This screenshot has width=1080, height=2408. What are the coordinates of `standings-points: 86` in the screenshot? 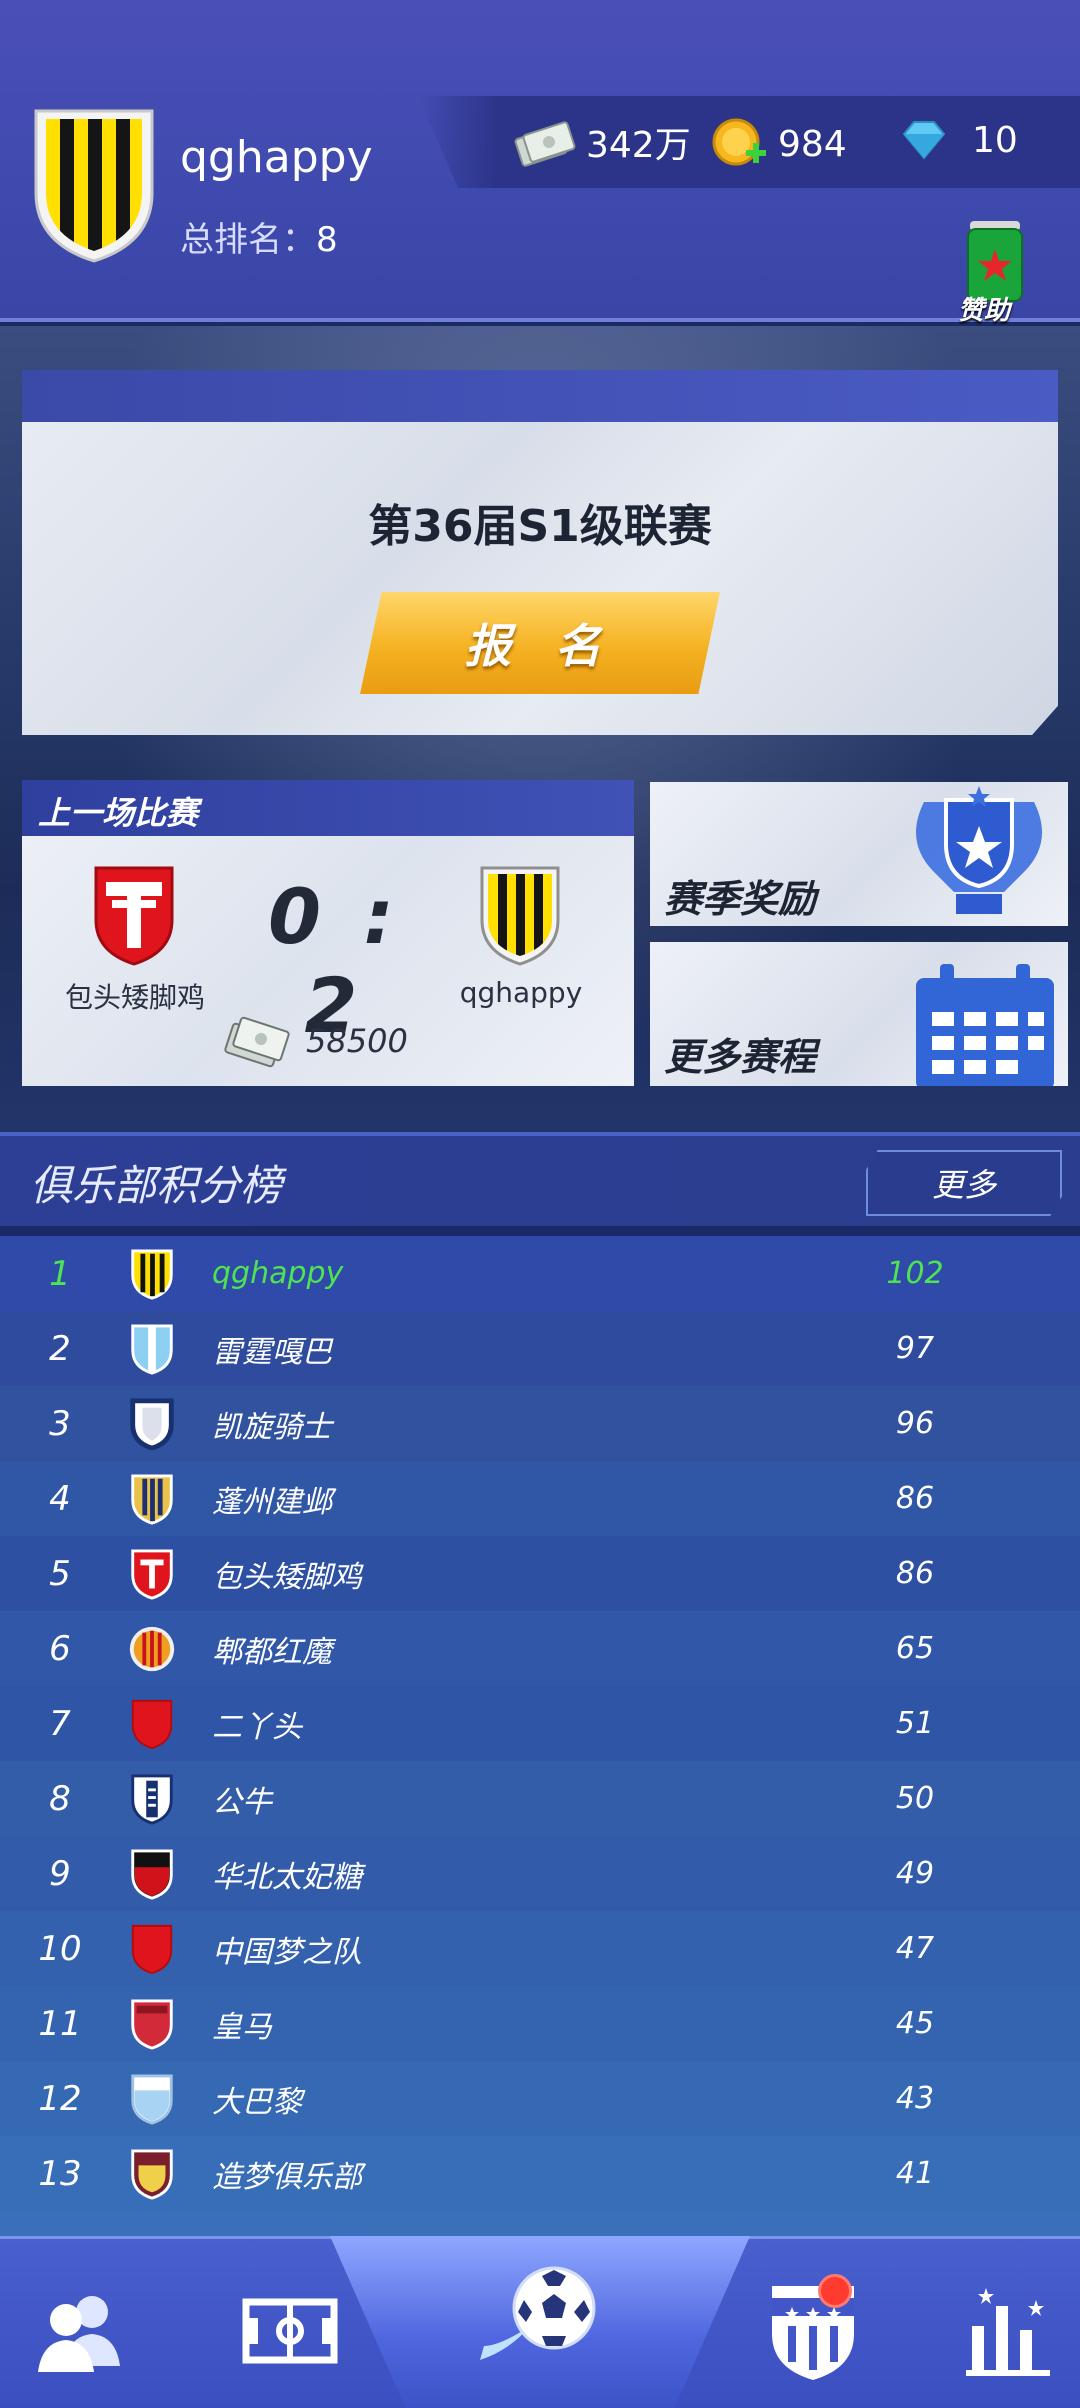 It's located at (915, 1498).